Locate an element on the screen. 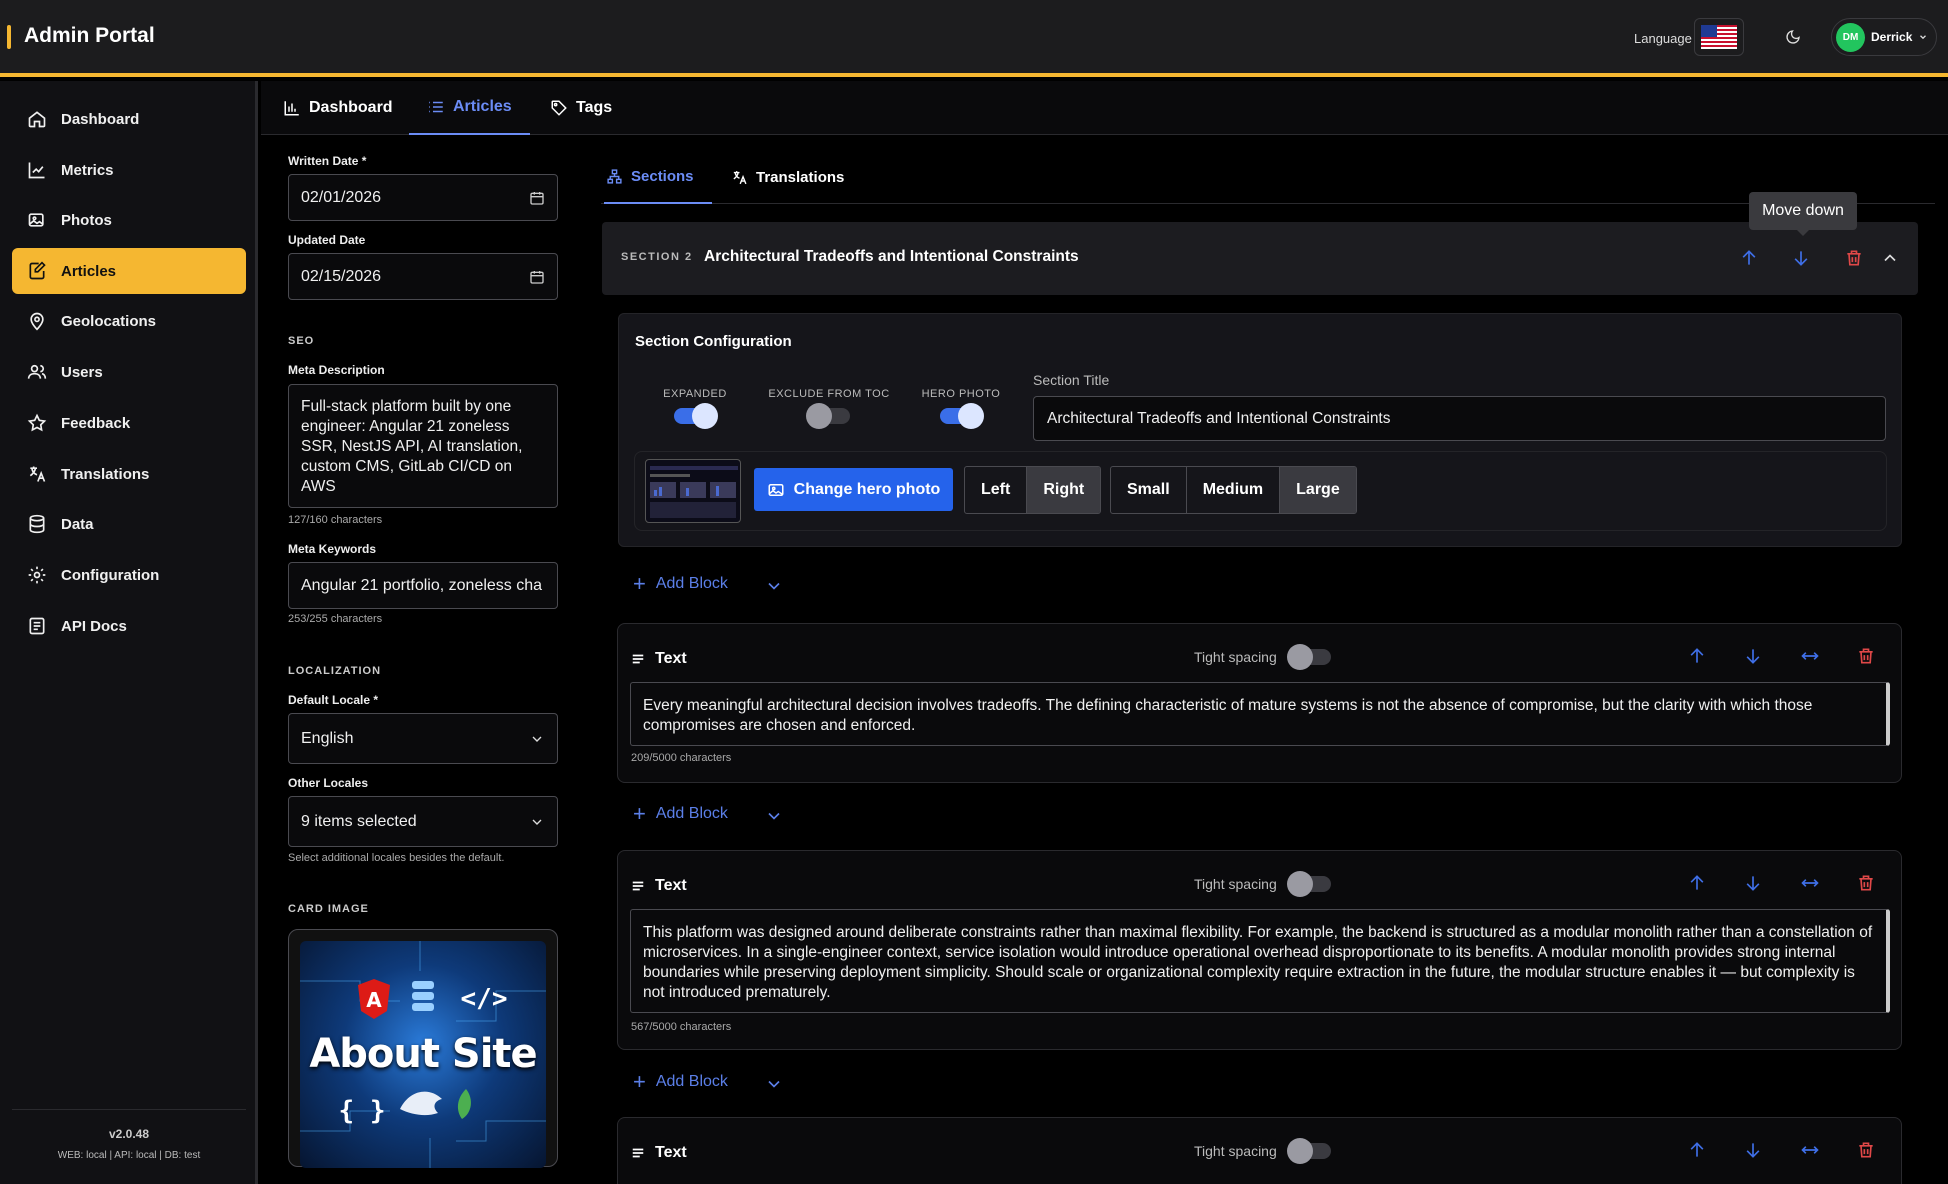 This screenshot has height=1184, width=1948. change-hero-photo-button: Change hero photo is located at coordinates (853, 489).